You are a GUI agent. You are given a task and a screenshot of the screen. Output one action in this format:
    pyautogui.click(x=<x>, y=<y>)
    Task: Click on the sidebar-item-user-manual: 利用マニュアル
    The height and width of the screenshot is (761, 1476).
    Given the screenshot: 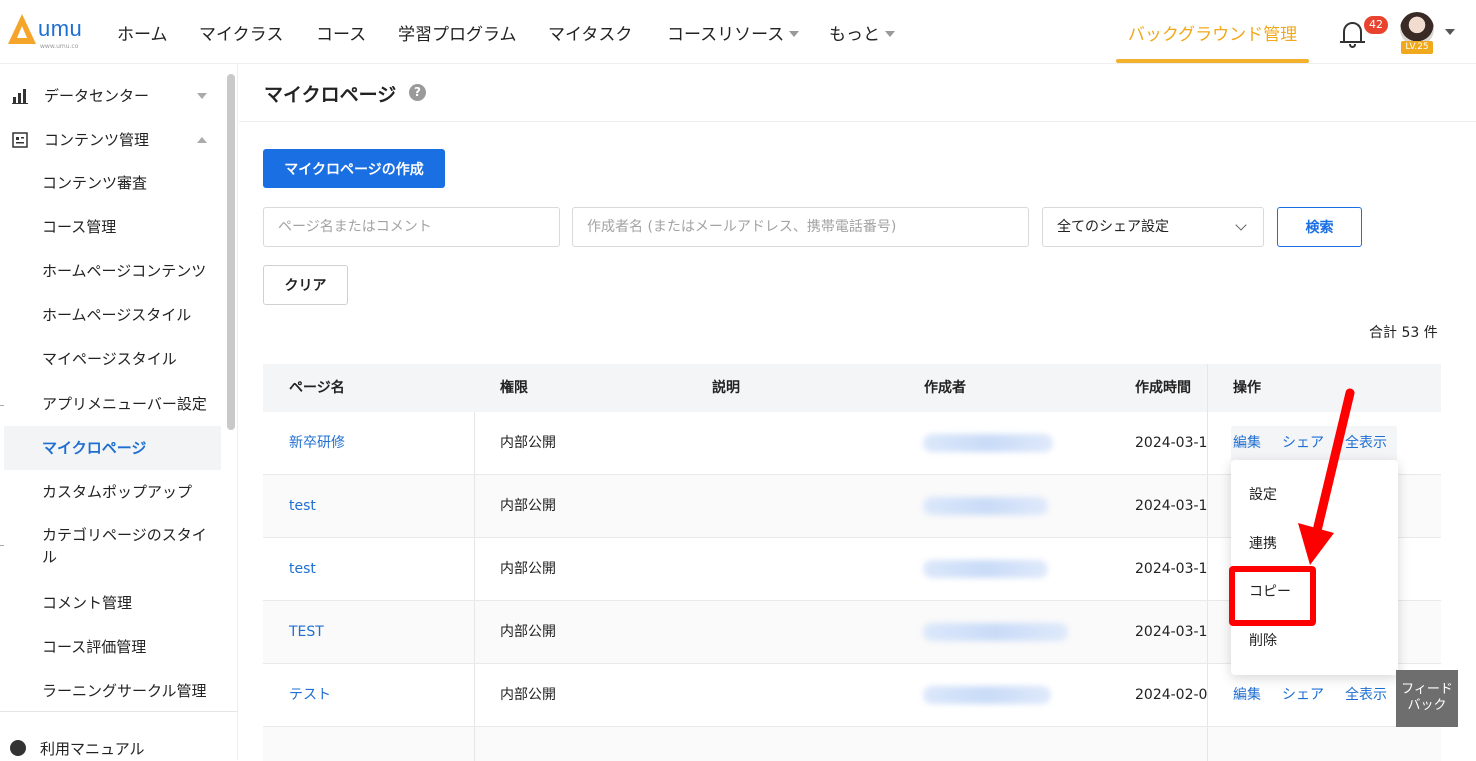 What is the action you would take?
    pyautogui.click(x=77, y=749)
    